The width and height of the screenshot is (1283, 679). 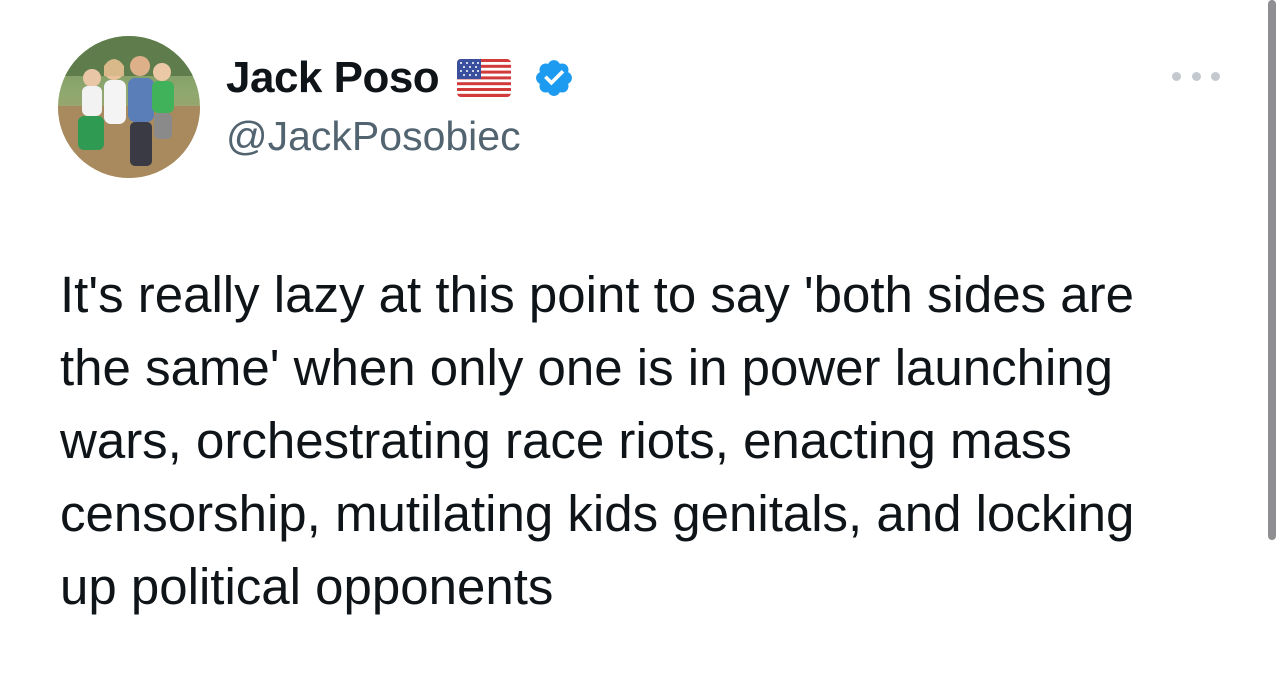 I want to click on author-display-name: Jack Poso, so click(x=333, y=78).